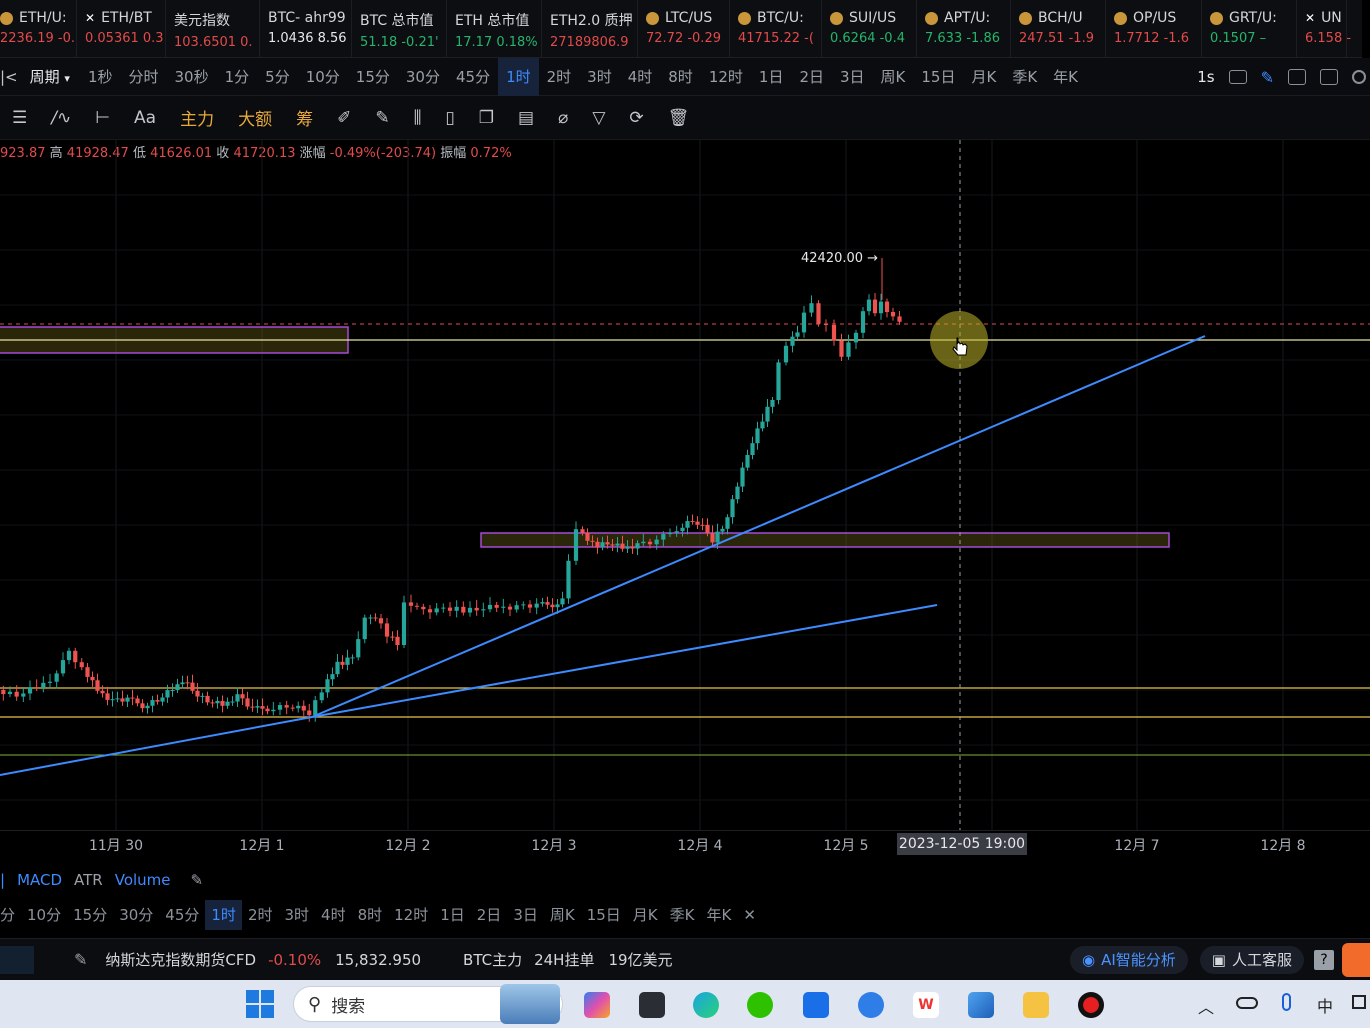 Image resolution: width=1370 pixels, height=1028 pixels. Describe the element at coordinates (938, 77) in the screenshot. I see `period-option: 15日` at that location.